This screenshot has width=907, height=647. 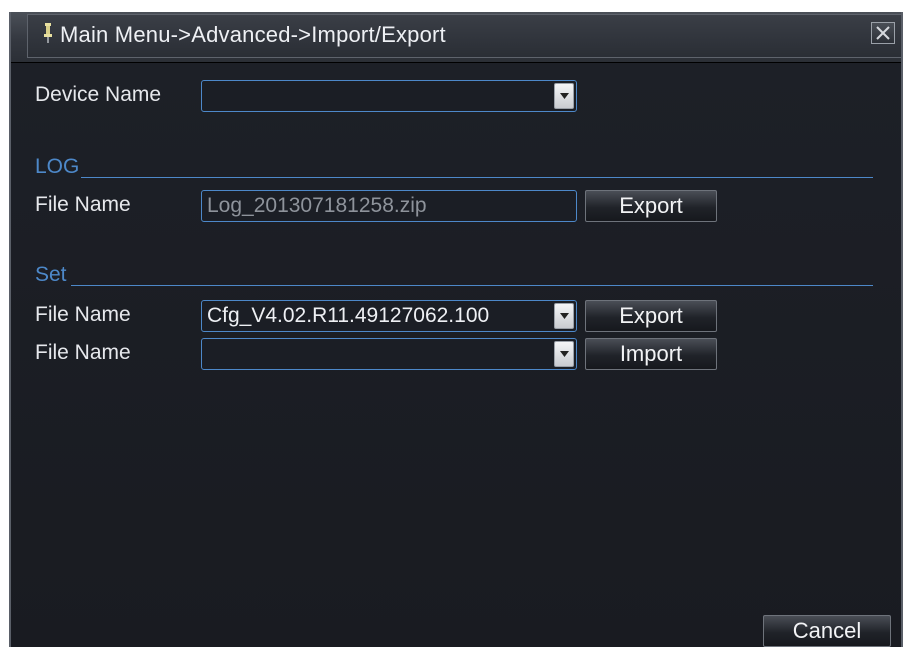 I want to click on device-name-dropdown-button, so click(x=564, y=96).